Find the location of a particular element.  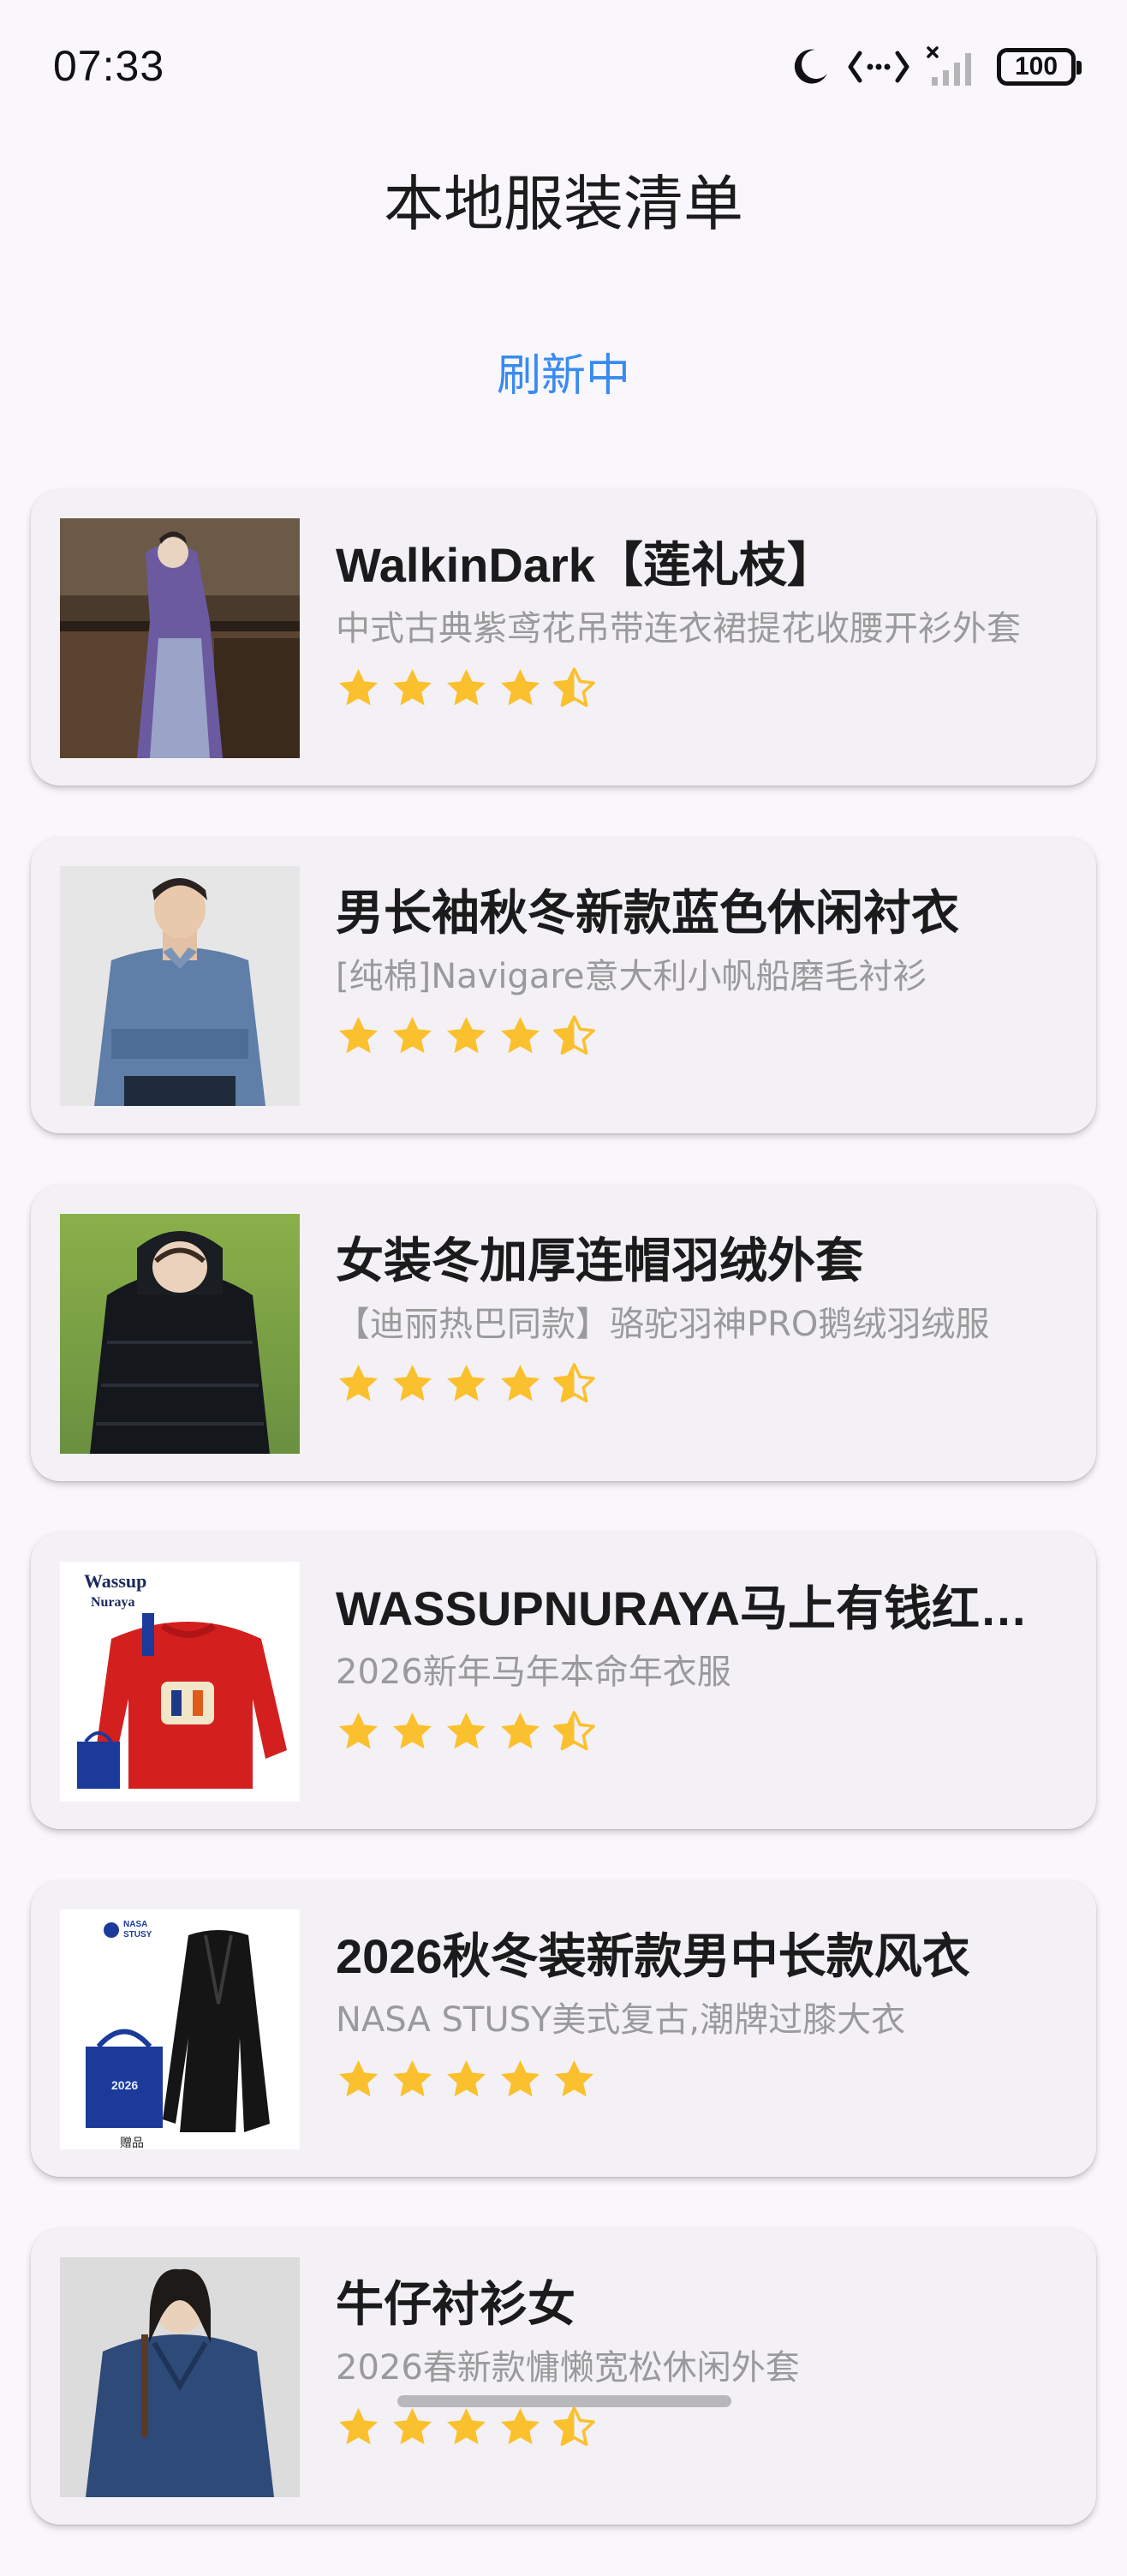

product-title: 男长袖秋冬新款蓝色休闲衬衣 is located at coordinates (647, 913).